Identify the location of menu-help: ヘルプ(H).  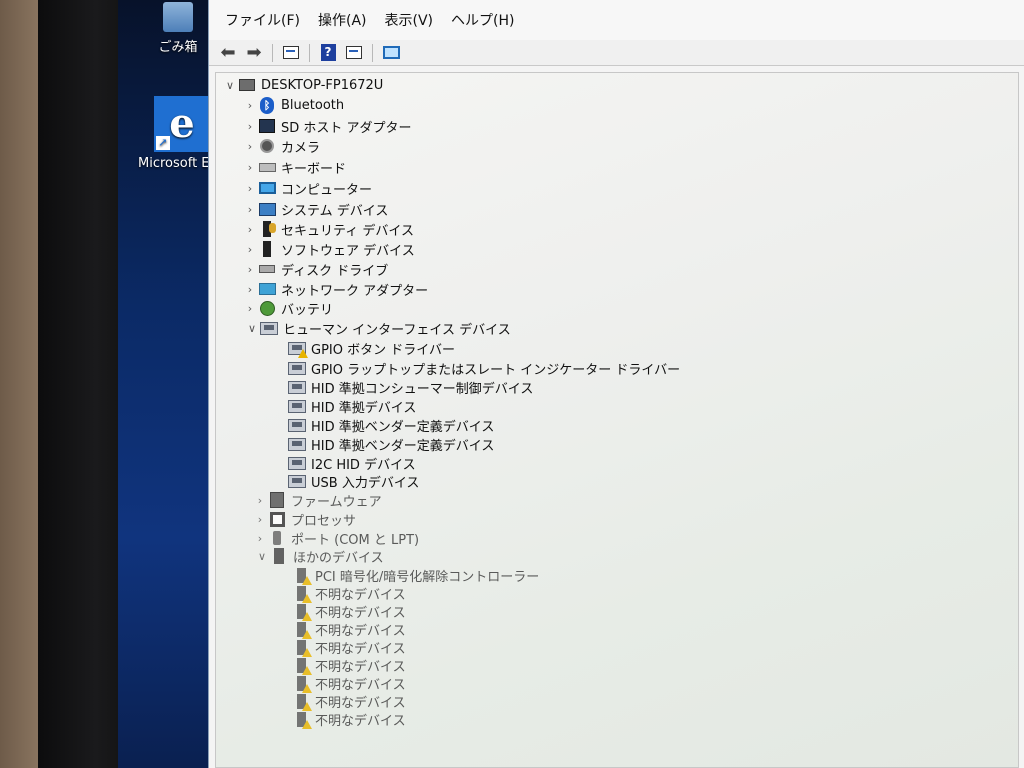
(482, 20).